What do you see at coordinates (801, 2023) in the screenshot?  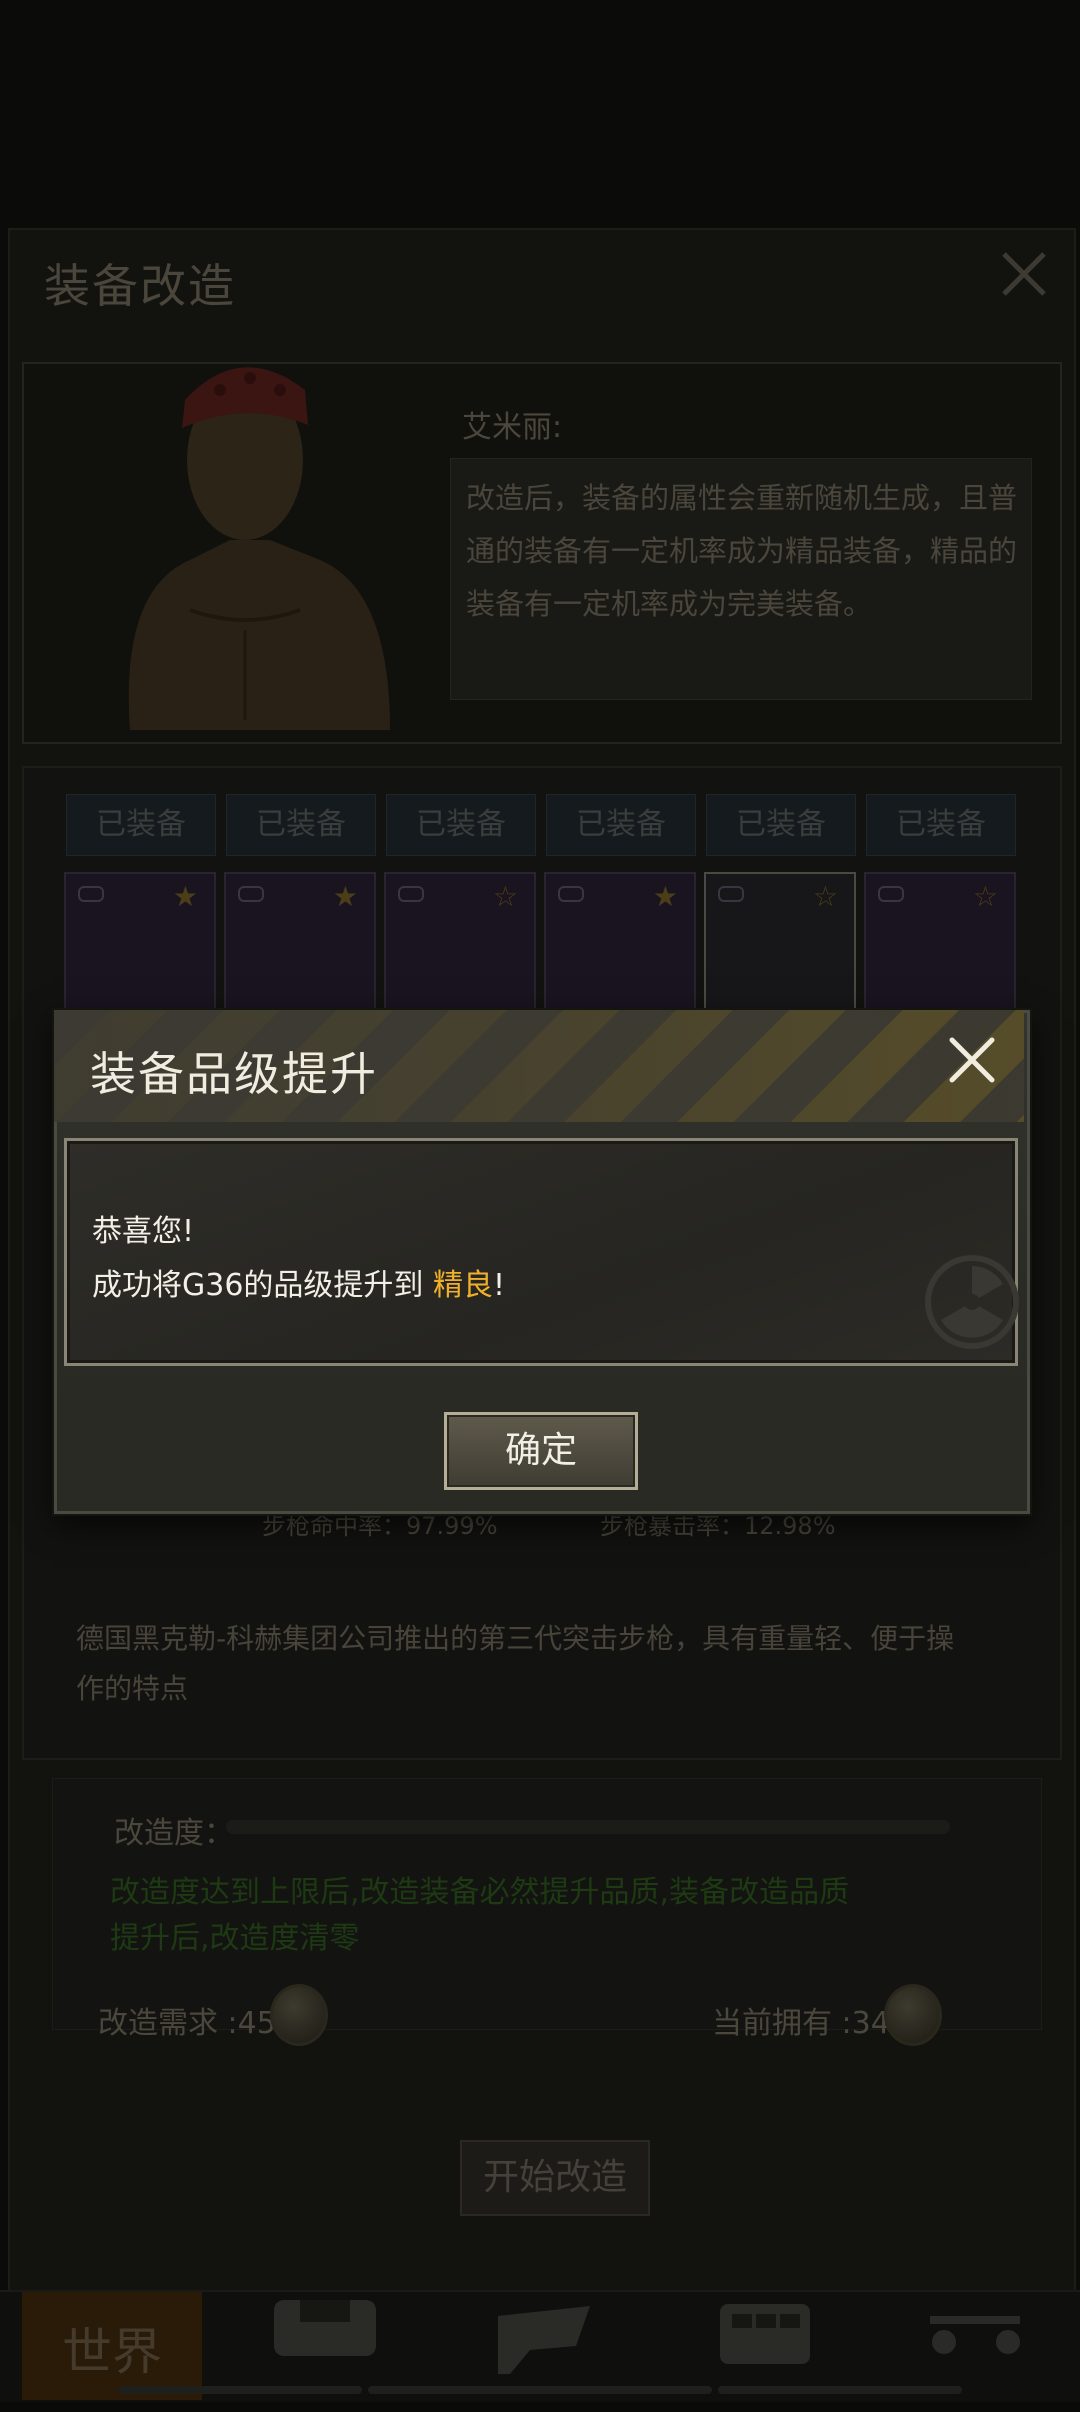 I see `owned-amount: 当前拥有 :34` at bounding box center [801, 2023].